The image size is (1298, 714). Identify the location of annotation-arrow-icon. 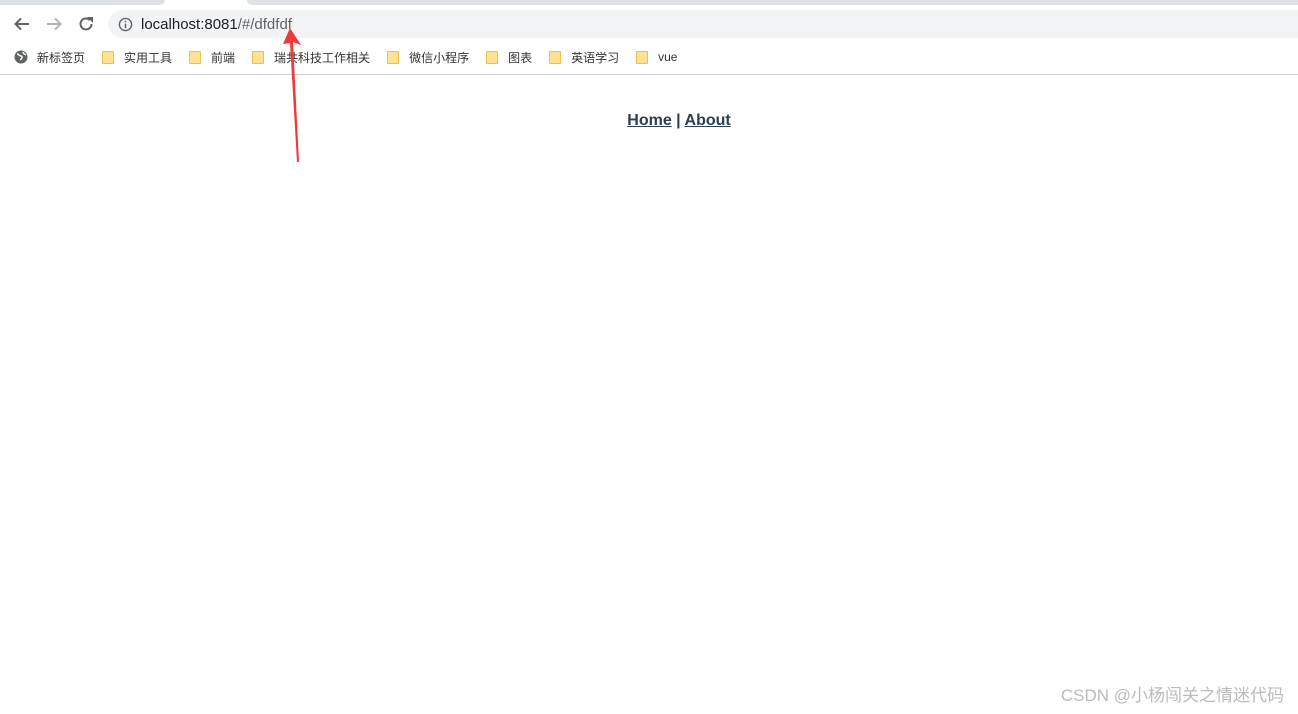
(292, 95).